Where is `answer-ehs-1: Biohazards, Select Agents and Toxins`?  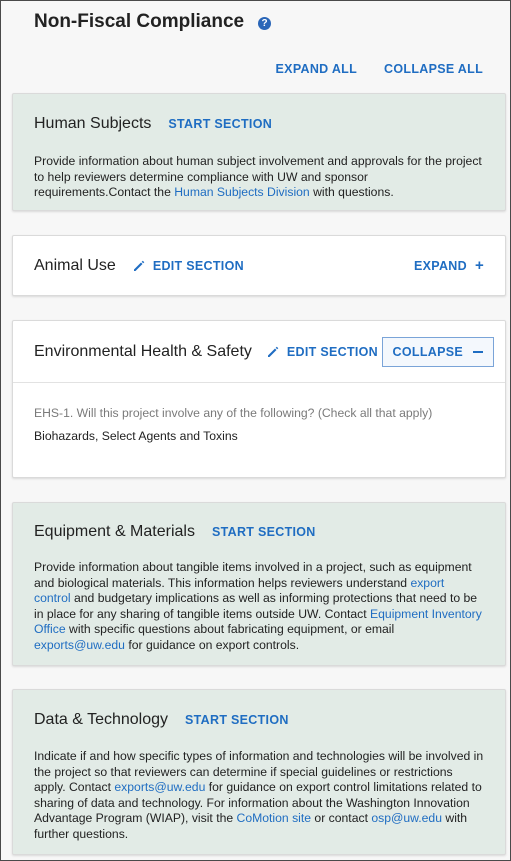 answer-ehs-1: Biohazards, Select Agents and Toxins is located at coordinates (136, 436).